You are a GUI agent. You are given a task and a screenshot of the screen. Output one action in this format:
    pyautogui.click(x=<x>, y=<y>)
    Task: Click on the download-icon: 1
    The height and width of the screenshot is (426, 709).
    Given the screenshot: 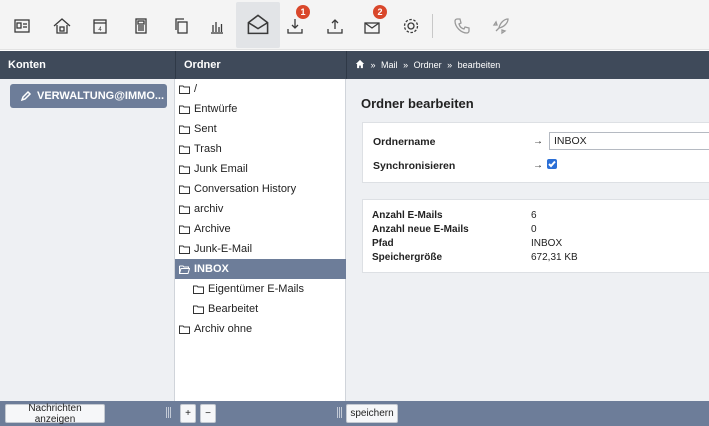 What is the action you would take?
    pyautogui.click(x=295, y=24)
    